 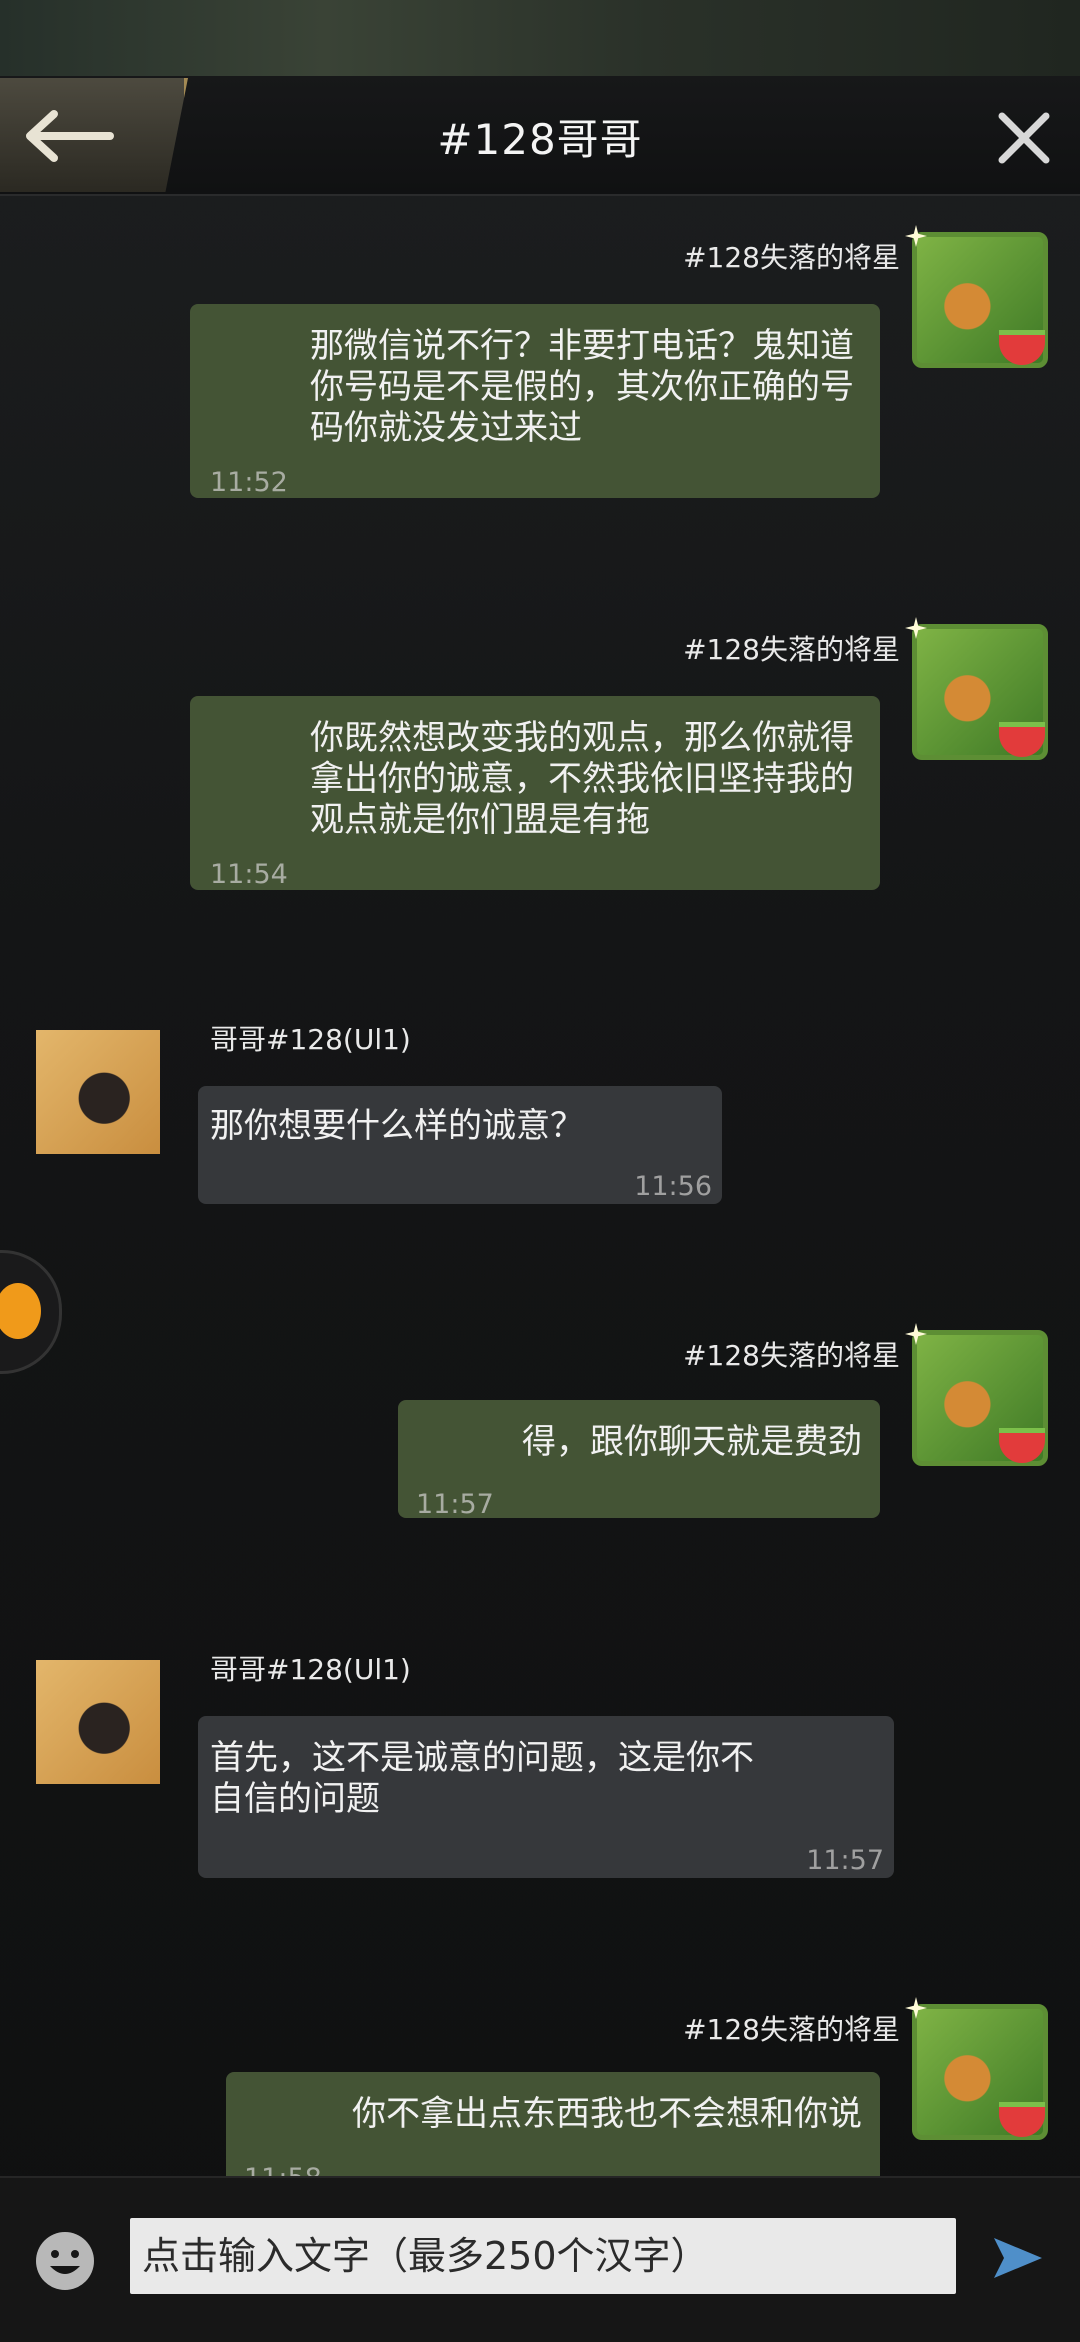 I want to click on message-bubble: 得，跟你聊天就是费劲 11:57, so click(x=639, y=1460).